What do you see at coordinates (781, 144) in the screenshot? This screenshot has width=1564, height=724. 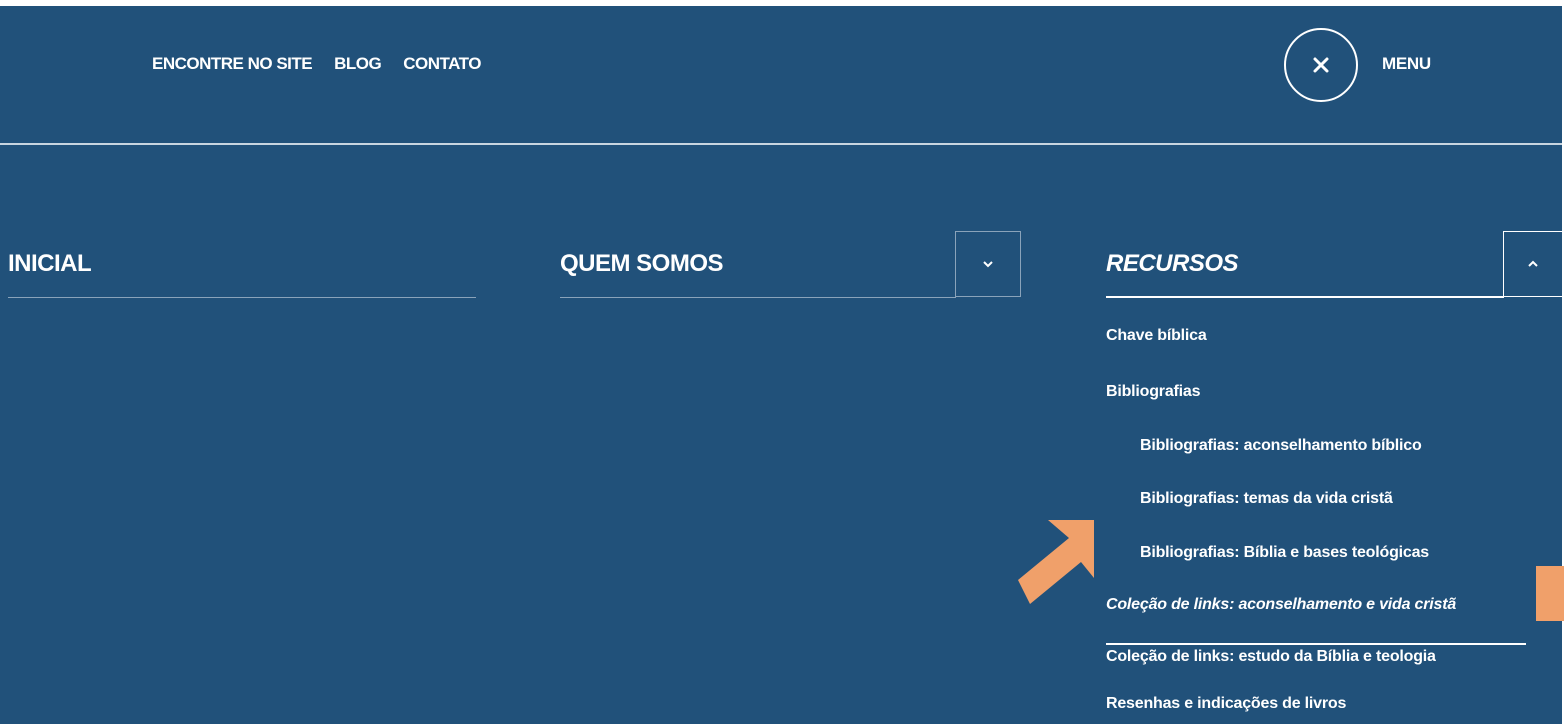 I see `header-divider` at bounding box center [781, 144].